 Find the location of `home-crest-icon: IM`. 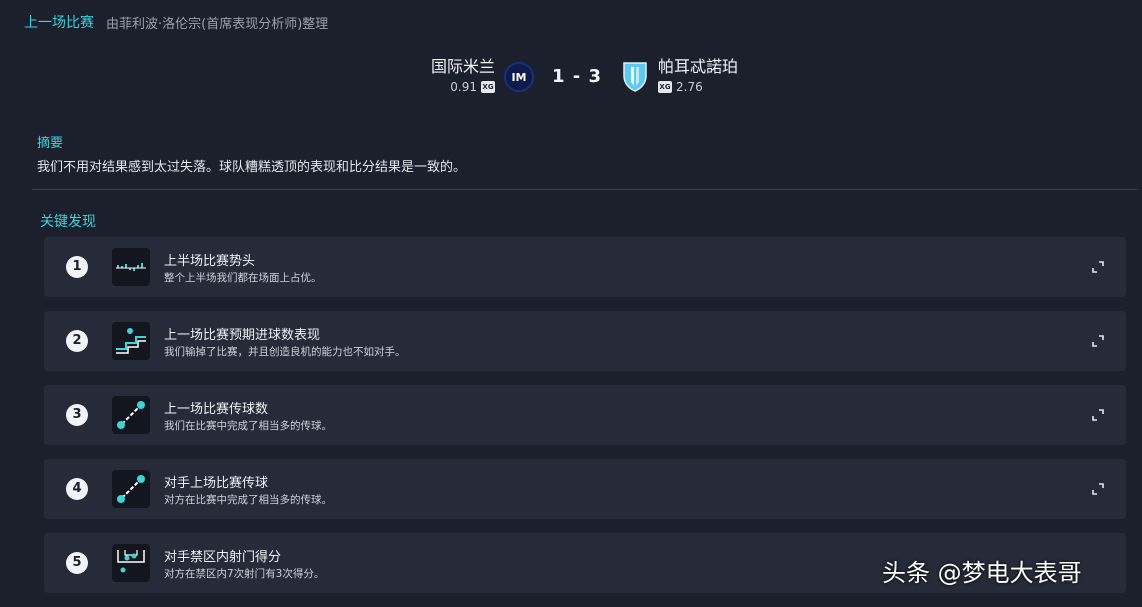

home-crest-icon: IM is located at coordinates (519, 77).